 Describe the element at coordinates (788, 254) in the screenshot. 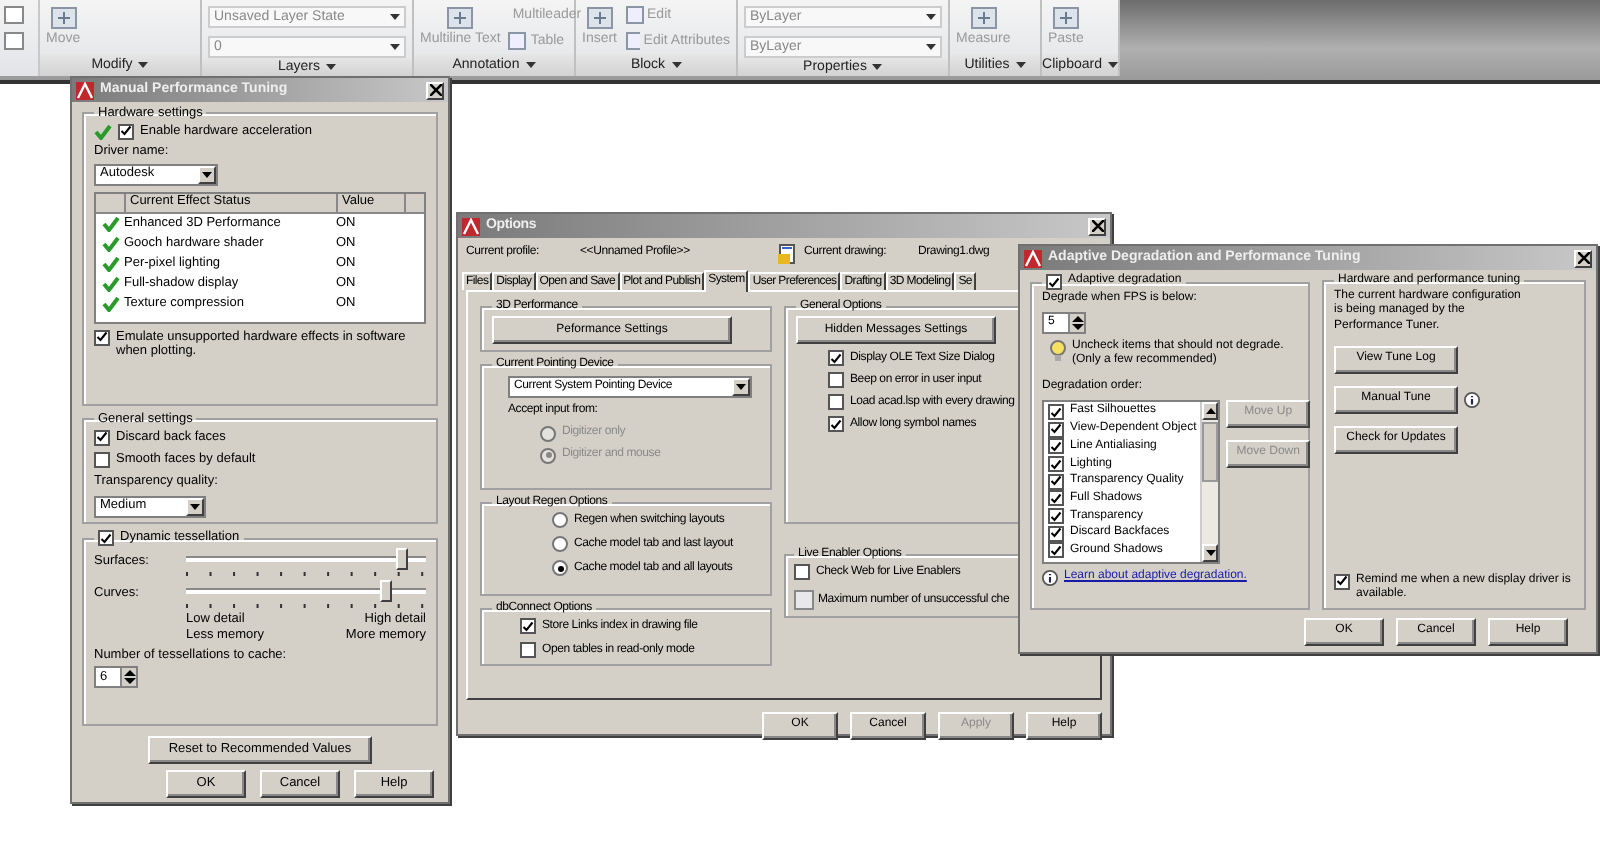

I see `drawing-file-icon` at that location.